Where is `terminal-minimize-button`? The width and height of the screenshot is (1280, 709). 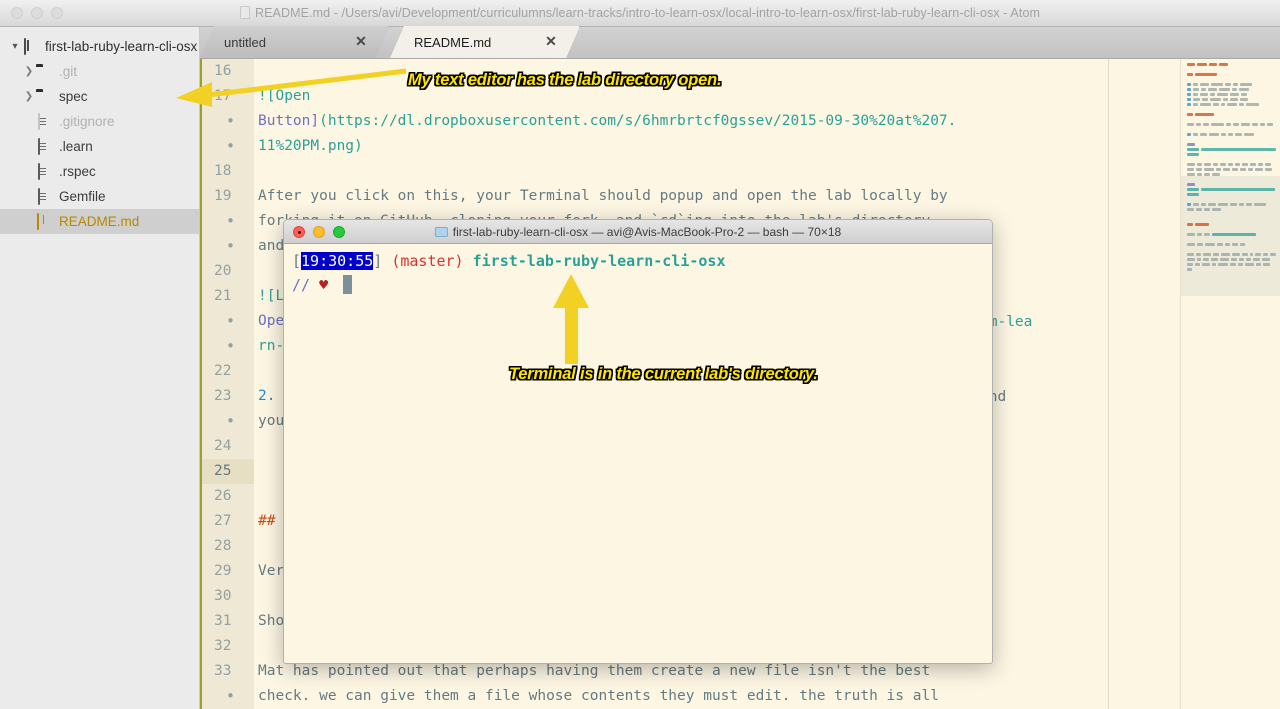
terminal-minimize-button is located at coordinates (319, 231).